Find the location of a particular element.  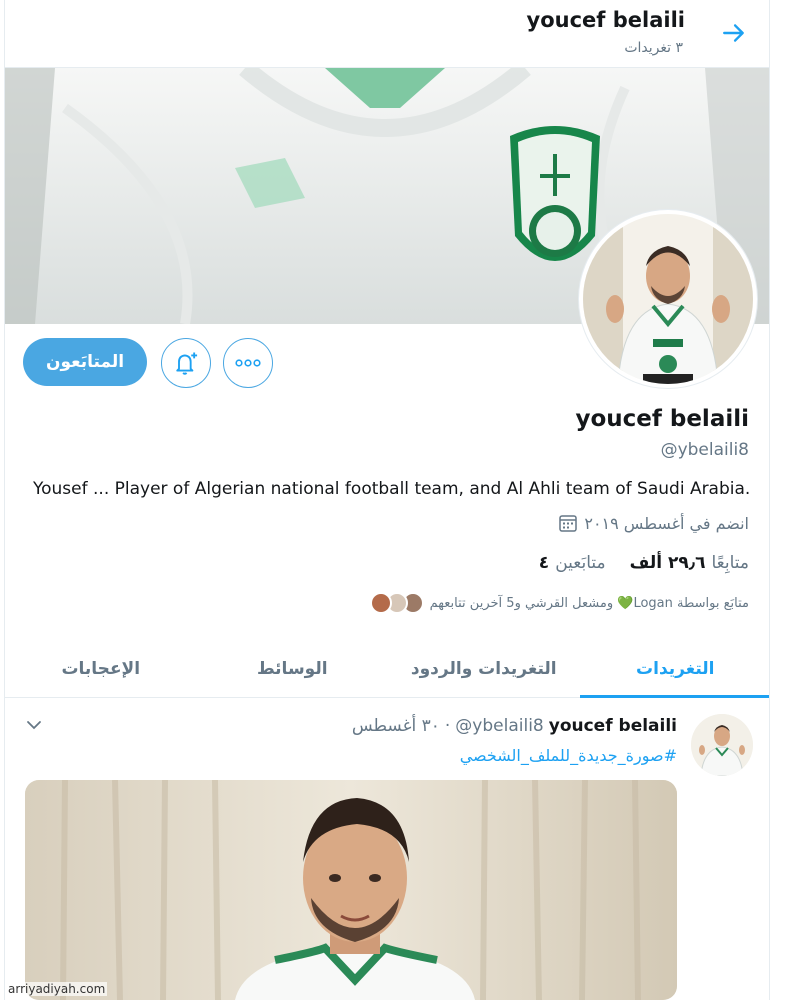

player-photo is located at coordinates (668, 299).